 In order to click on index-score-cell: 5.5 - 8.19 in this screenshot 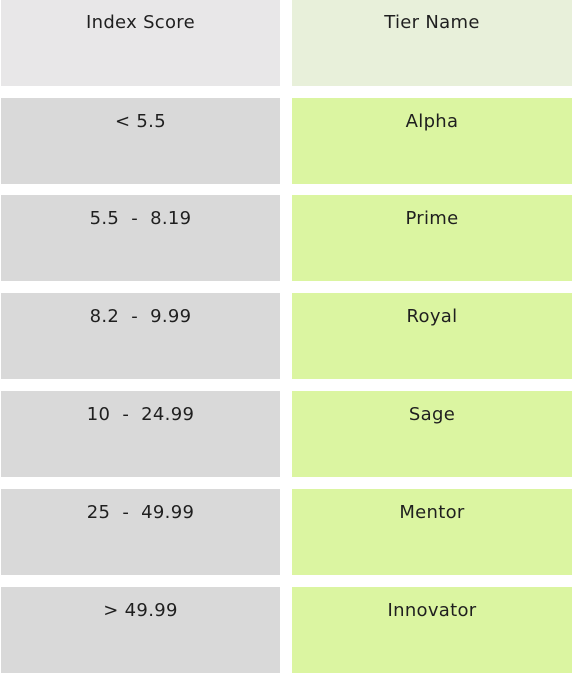, I will do `click(140, 238)`.